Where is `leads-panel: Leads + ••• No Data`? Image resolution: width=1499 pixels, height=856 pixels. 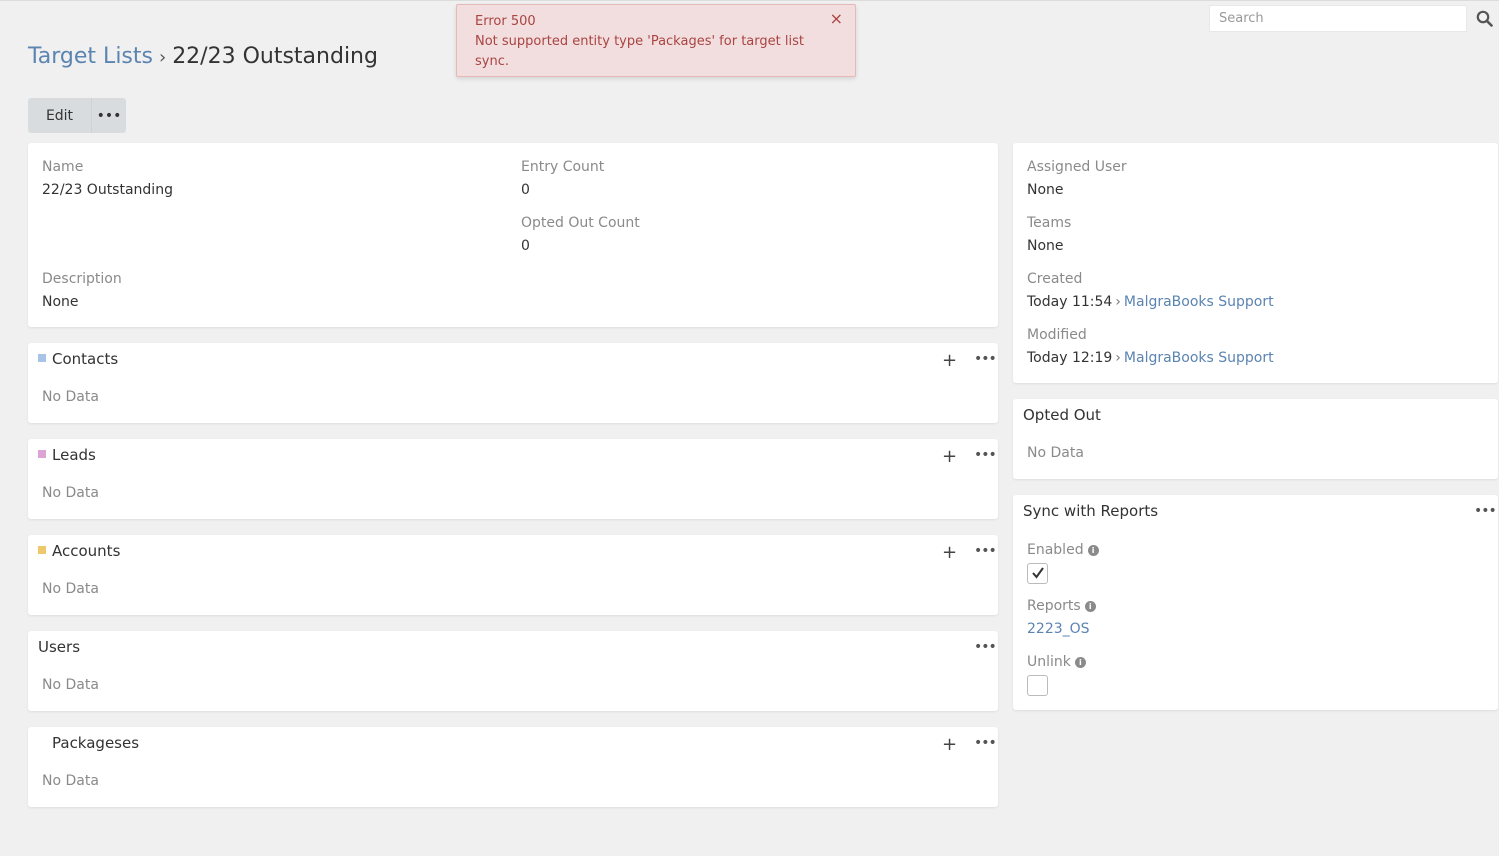
leads-panel: Leads + ••• No Data is located at coordinates (513, 479).